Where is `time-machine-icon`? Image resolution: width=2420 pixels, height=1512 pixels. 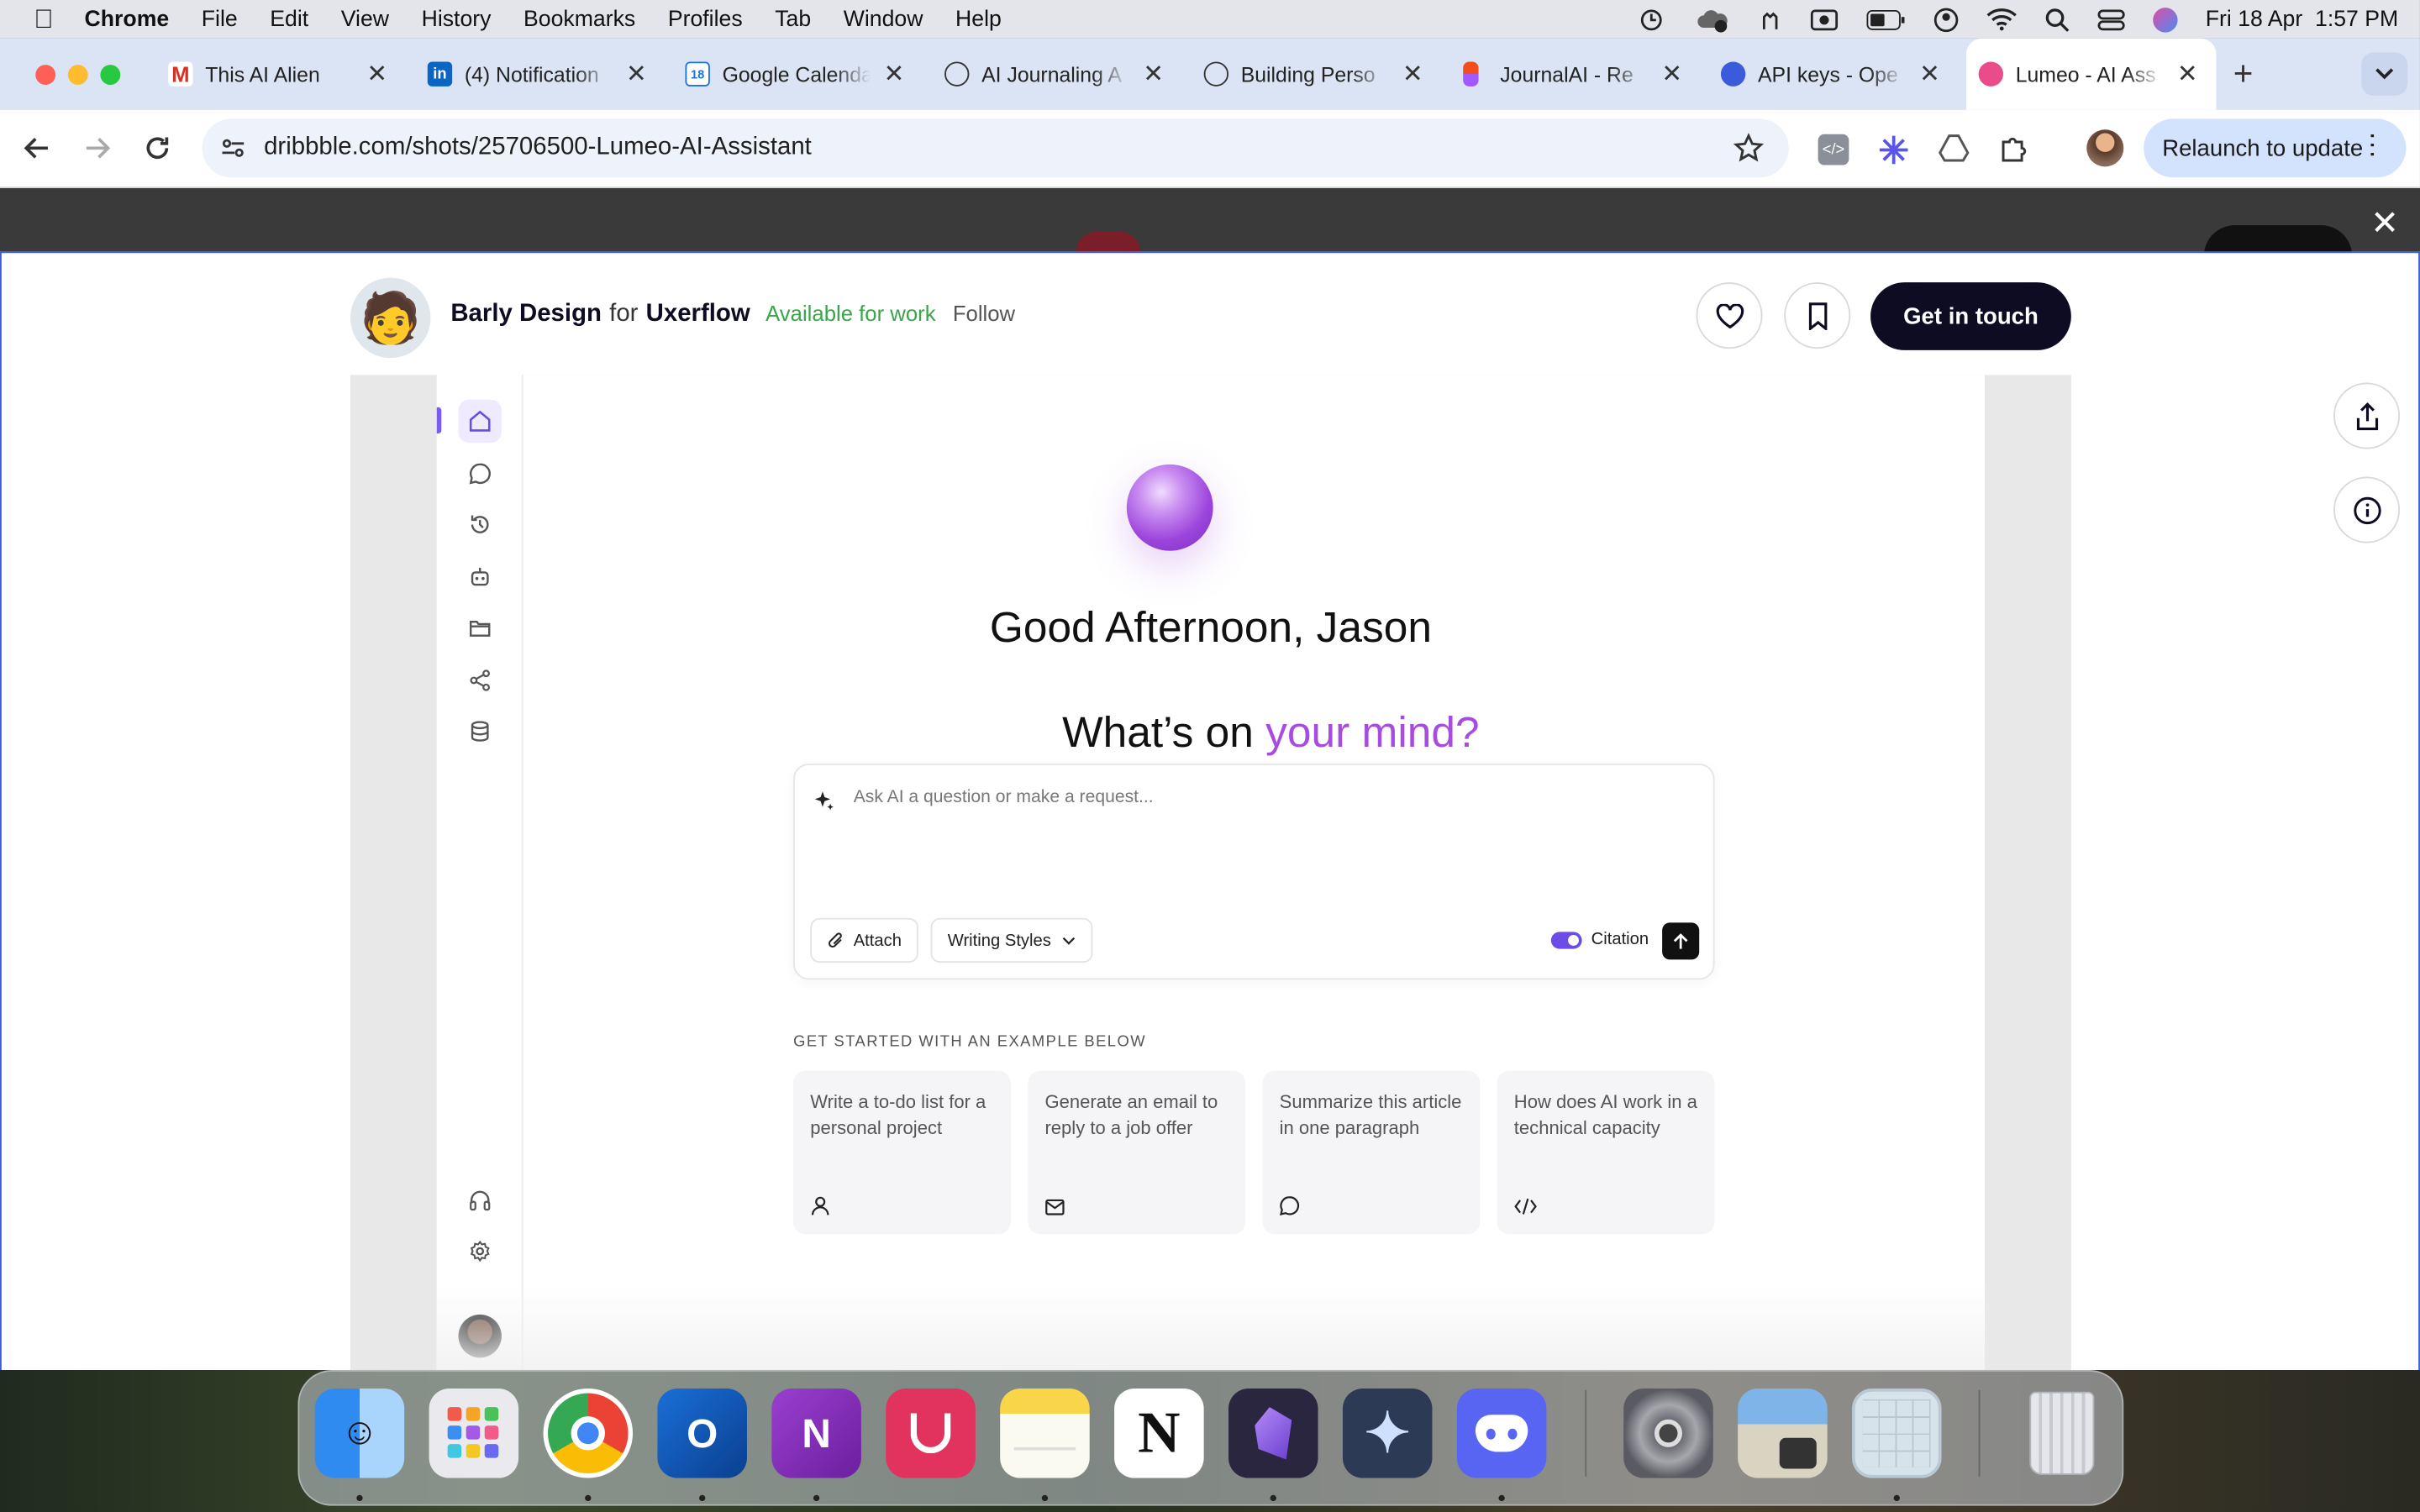
time-machine-icon is located at coordinates (1653, 19).